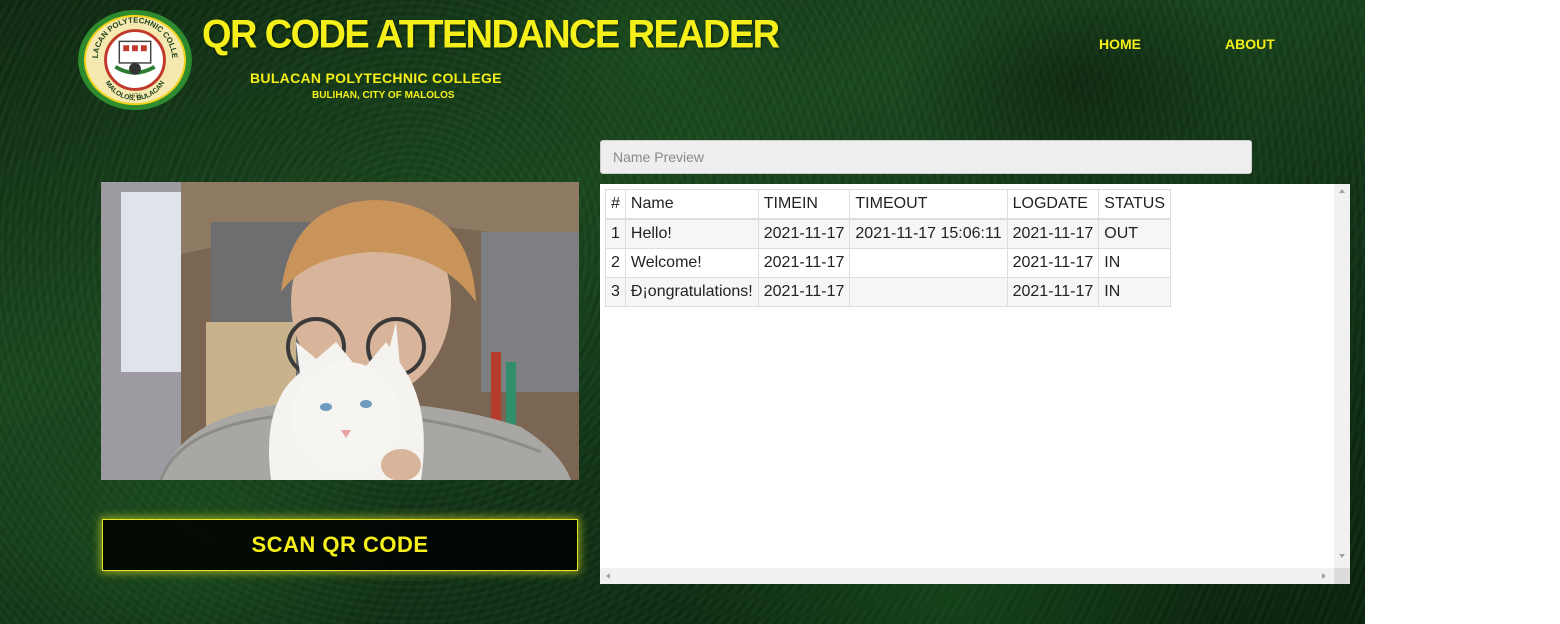  I want to click on scroll-right-arrow-icon, so click(1324, 576).